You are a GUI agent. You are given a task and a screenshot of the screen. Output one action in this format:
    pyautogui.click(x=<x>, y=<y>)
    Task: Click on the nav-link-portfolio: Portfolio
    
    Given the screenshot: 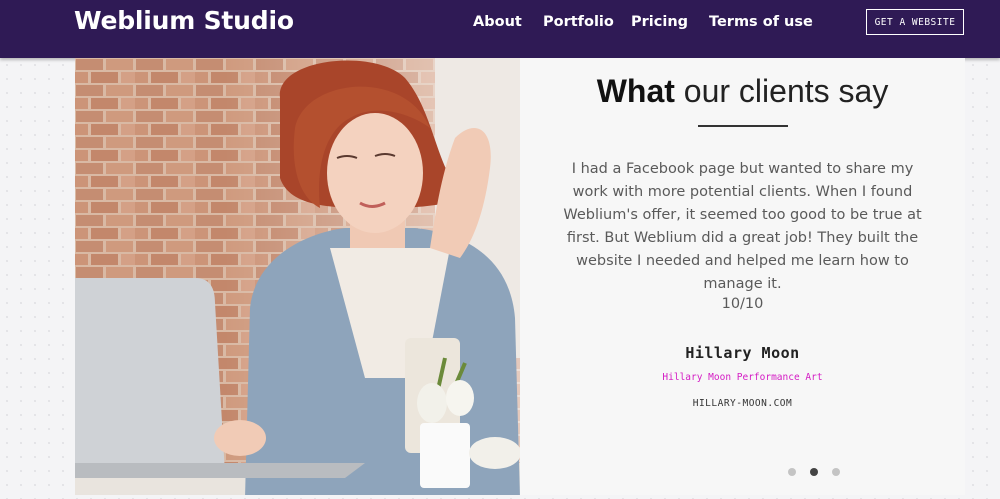 What is the action you would take?
    pyautogui.click(x=578, y=22)
    